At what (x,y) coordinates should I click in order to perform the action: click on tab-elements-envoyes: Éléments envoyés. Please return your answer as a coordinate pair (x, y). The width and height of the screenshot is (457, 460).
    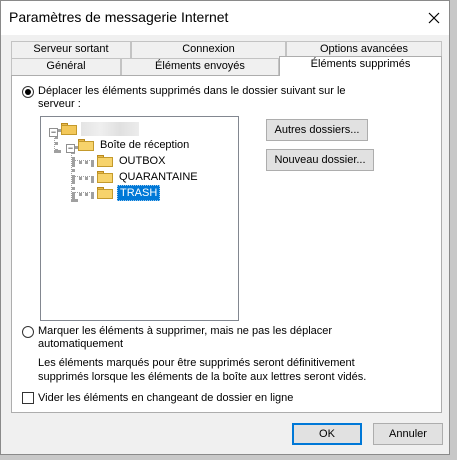
    Looking at the image, I should click on (200, 66).